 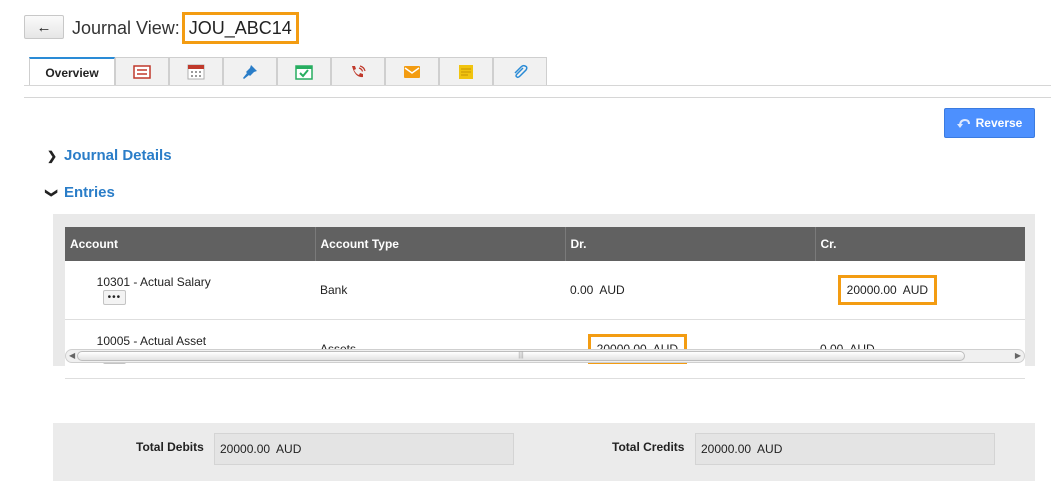 What do you see at coordinates (440, 290) in the screenshot?
I see `account-type-cell: Bank` at bounding box center [440, 290].